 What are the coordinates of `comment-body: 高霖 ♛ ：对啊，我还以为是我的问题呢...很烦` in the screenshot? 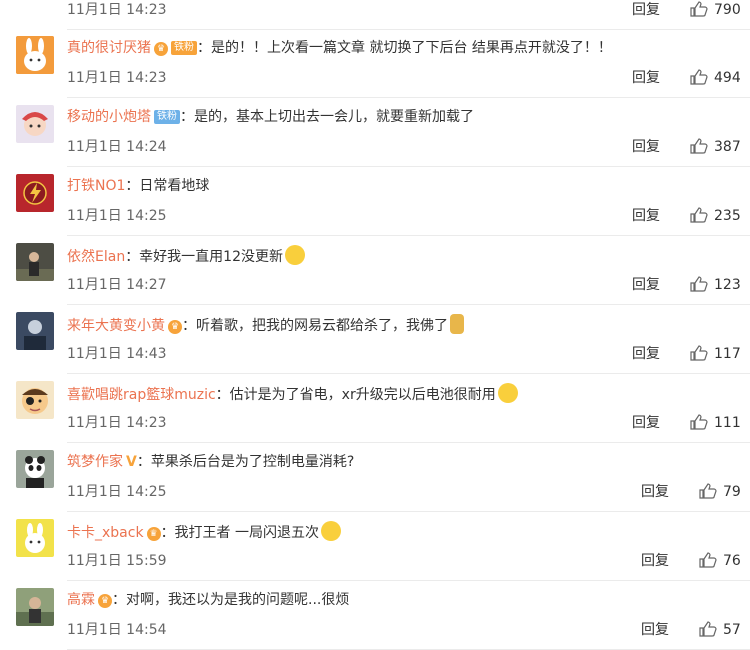 It's located at (208, 600).